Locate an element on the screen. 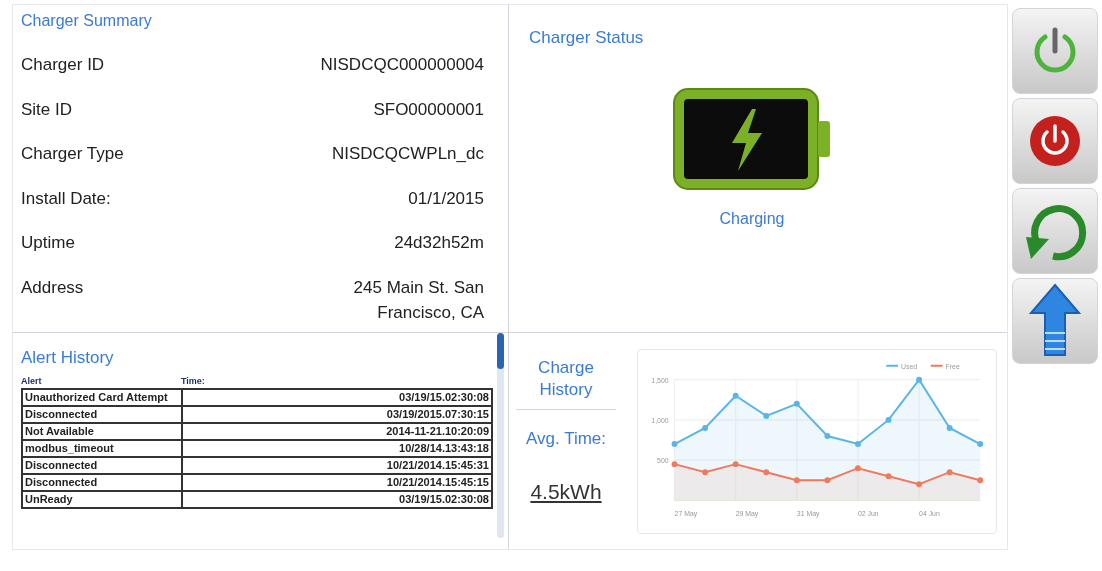 The height and width of the screenshot is (571, 1102). table-cell: 2014-11-21.10:20:09 is located at coordinates (337, 431).